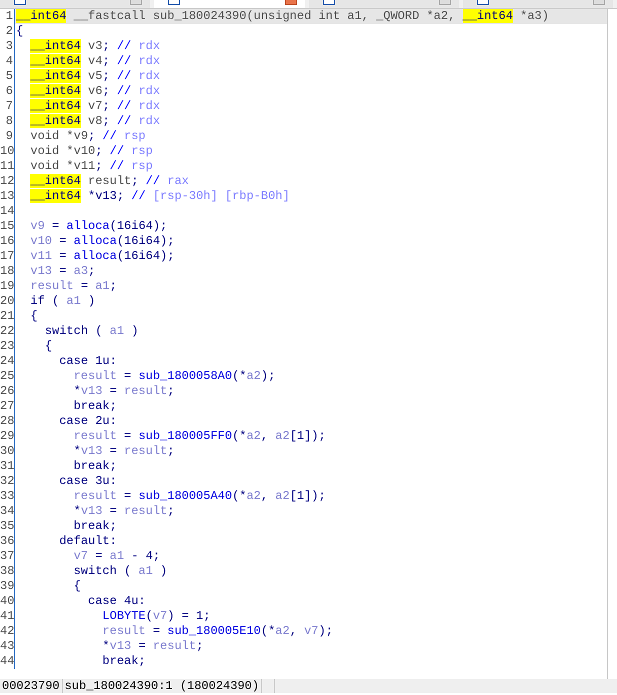  I want to click on code-line: void *v10; // rsp, so click(91, 151).